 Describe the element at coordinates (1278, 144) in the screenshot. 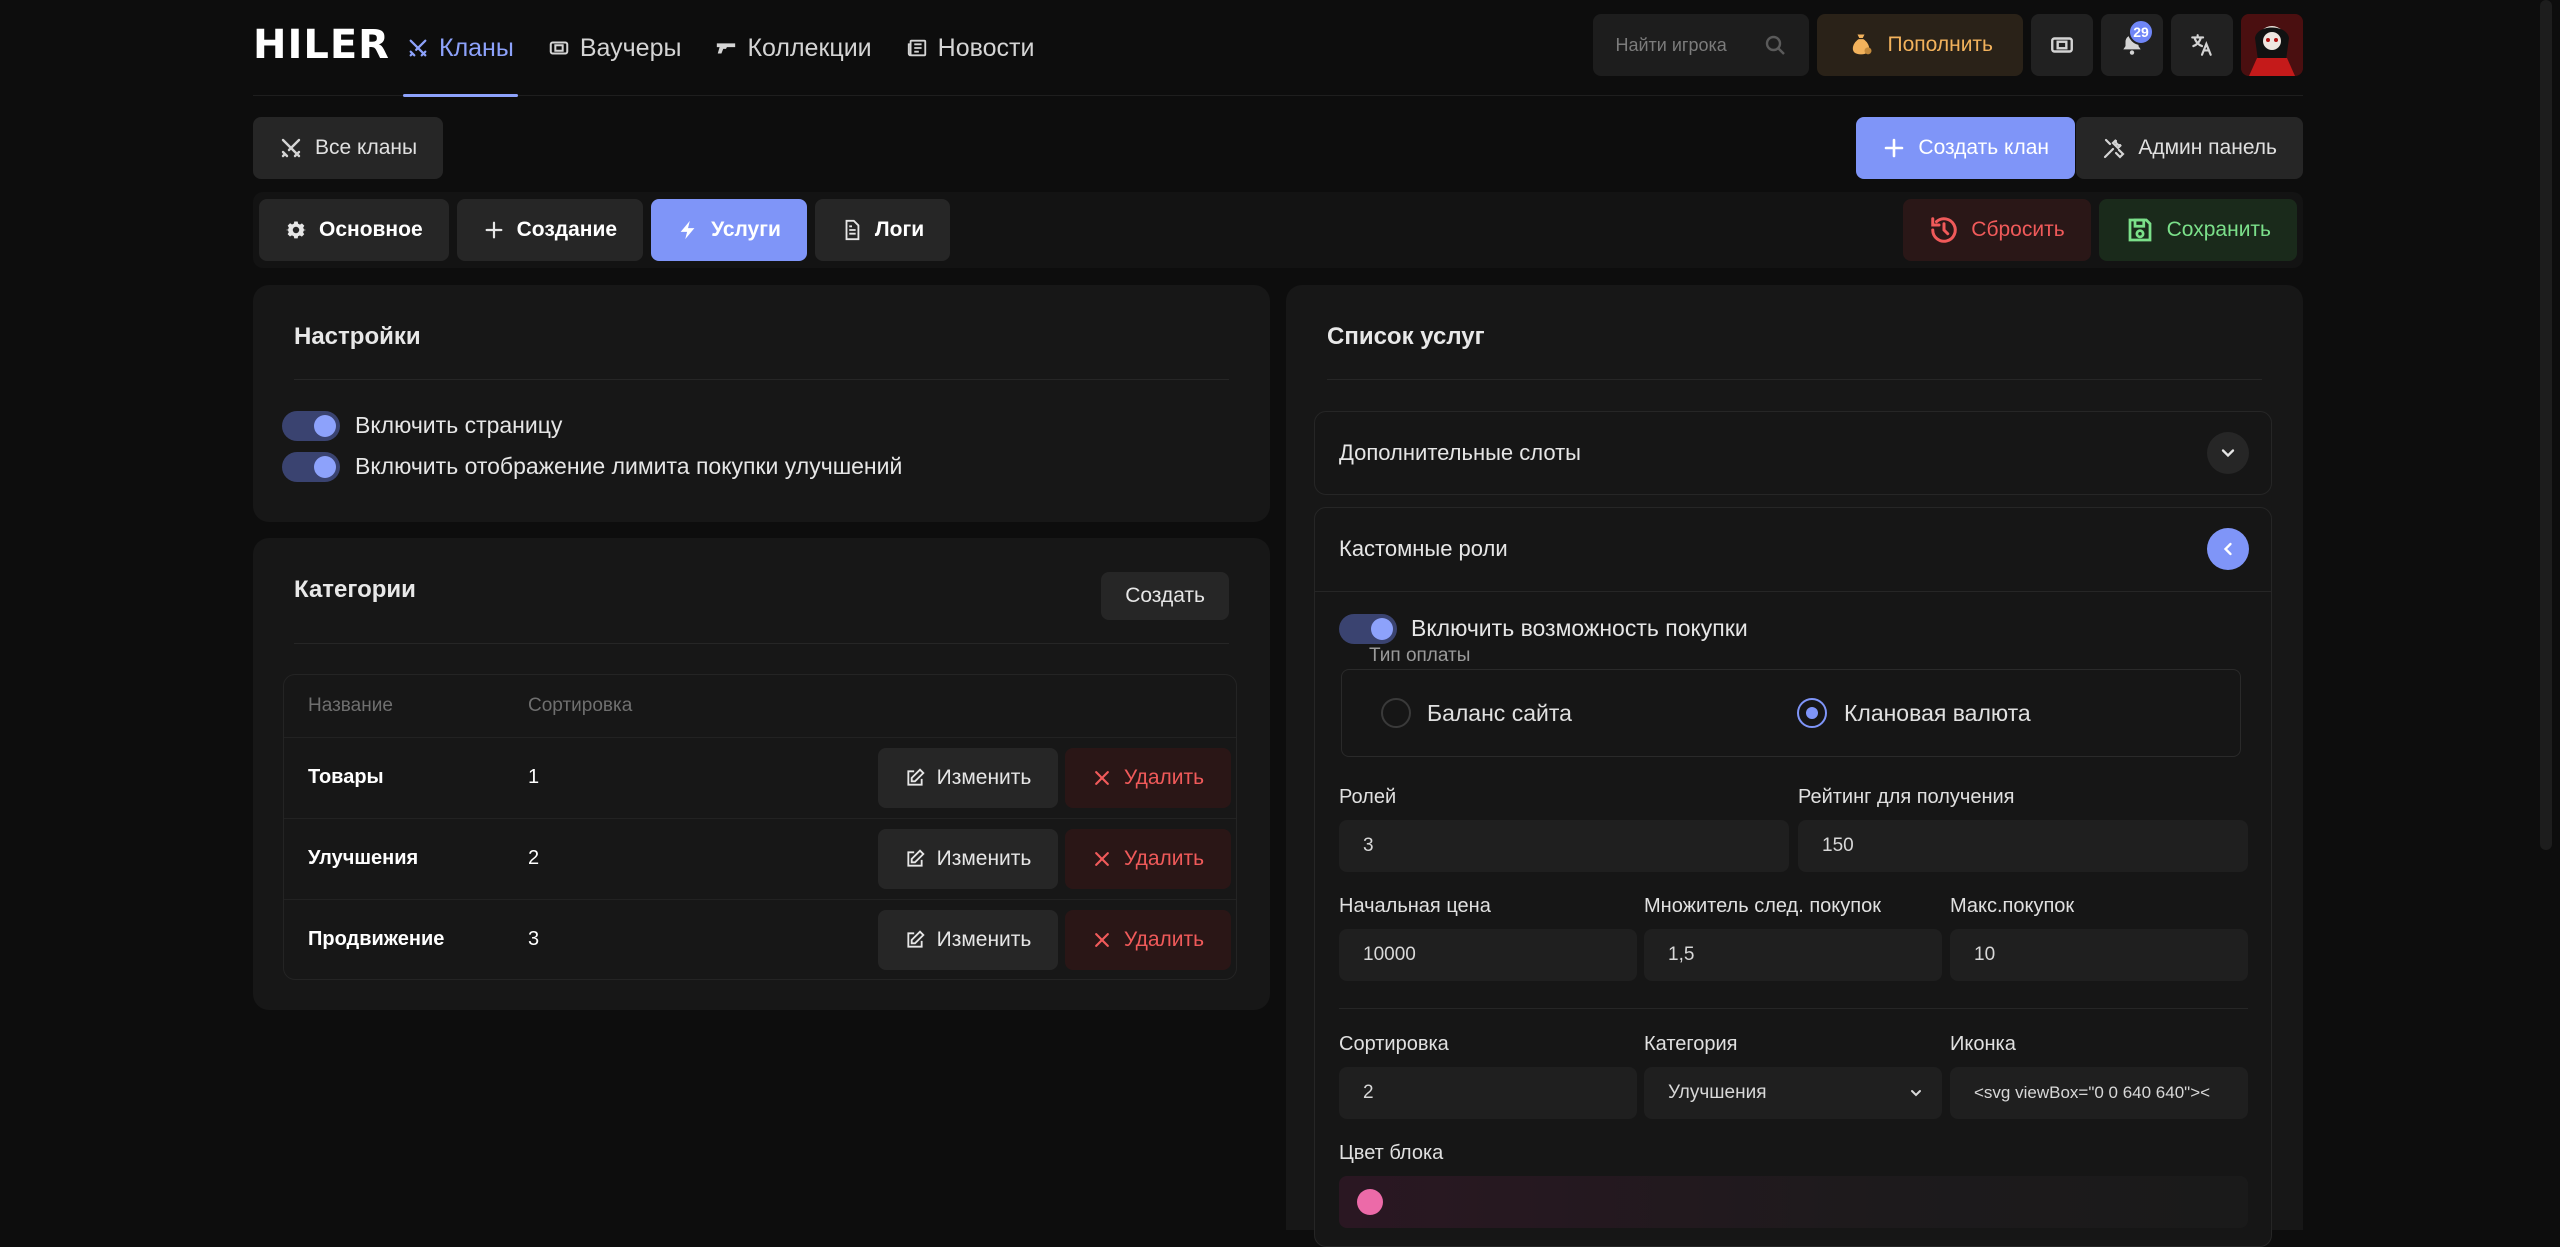

I see `action-row: Все кланы Создать клан Админ панель` at that location.